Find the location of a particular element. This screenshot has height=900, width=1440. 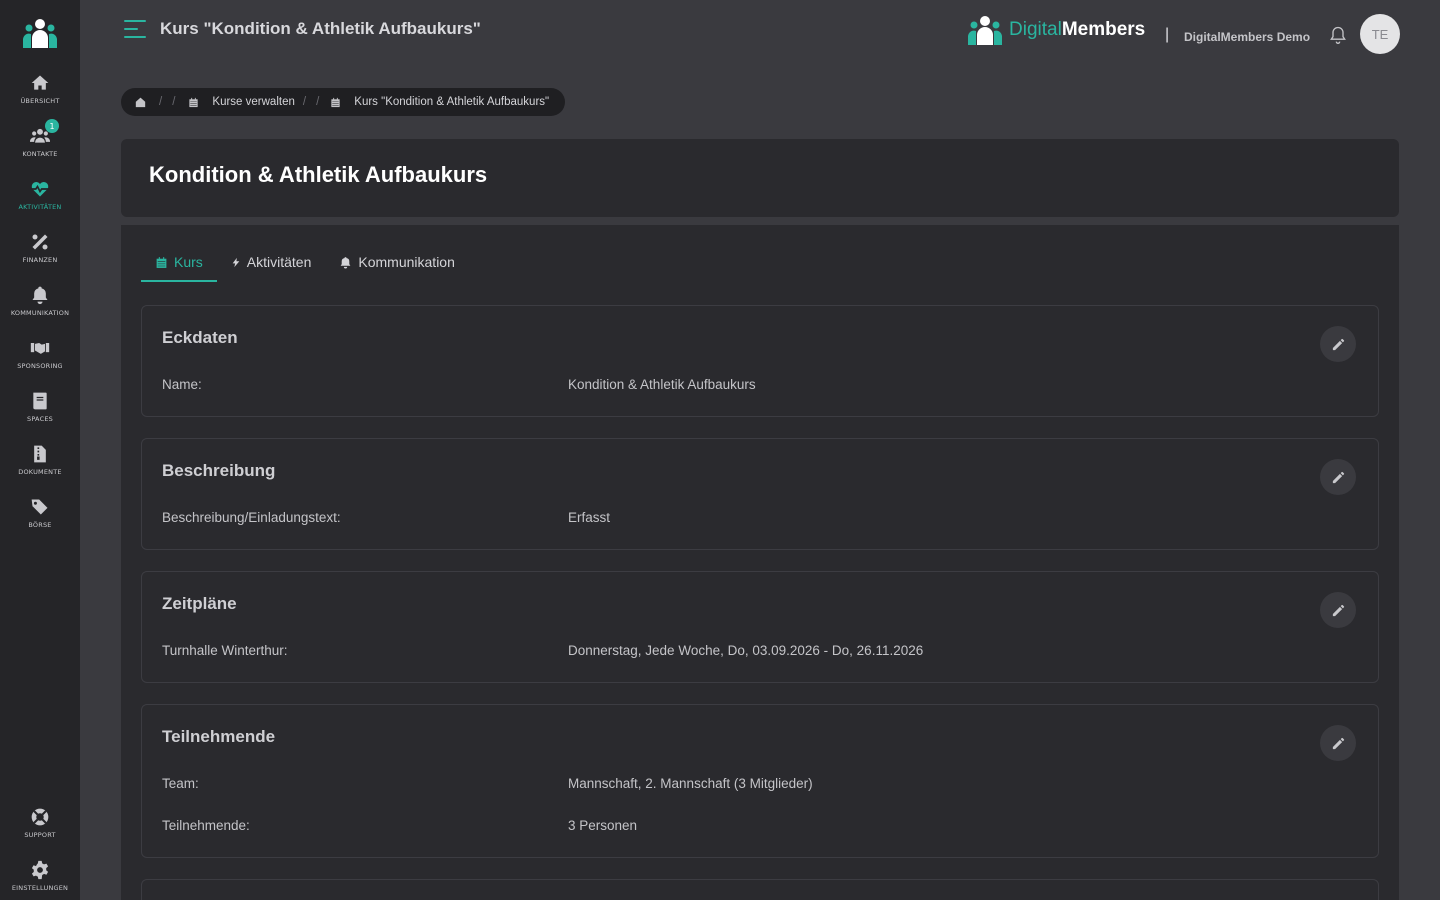

course-title: Kondition & Athletik Aufbaukurs is located at coordinates (318, 174).